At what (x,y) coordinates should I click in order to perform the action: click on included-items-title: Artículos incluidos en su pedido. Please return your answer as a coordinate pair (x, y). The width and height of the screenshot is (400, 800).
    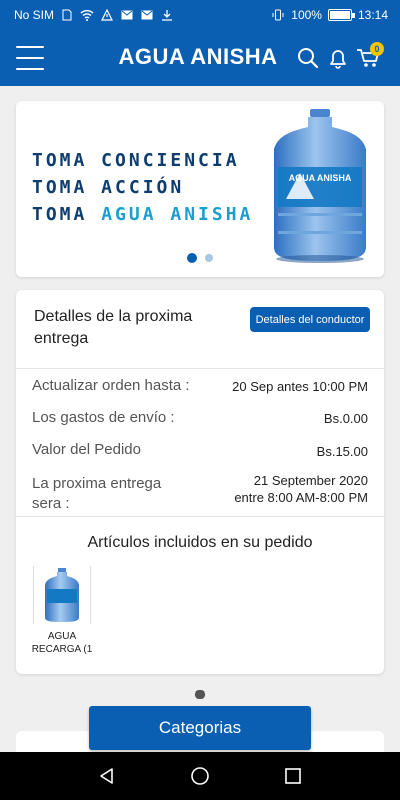
    Looking at the image, I should click on (200, 542).